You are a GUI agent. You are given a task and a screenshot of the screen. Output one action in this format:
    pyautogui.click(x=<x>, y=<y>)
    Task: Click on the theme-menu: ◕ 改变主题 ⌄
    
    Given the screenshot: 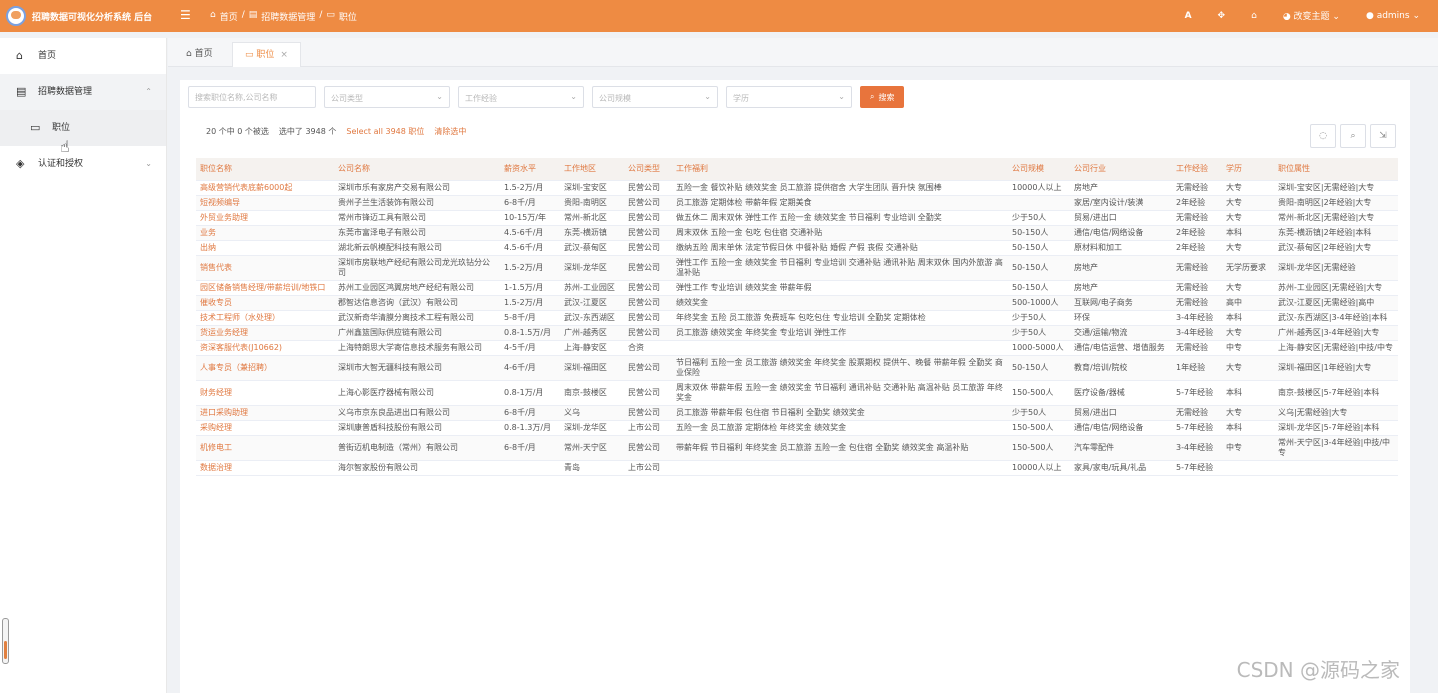 What is the action you would take?
    pyautogui.click(x=1311, y=15)
    